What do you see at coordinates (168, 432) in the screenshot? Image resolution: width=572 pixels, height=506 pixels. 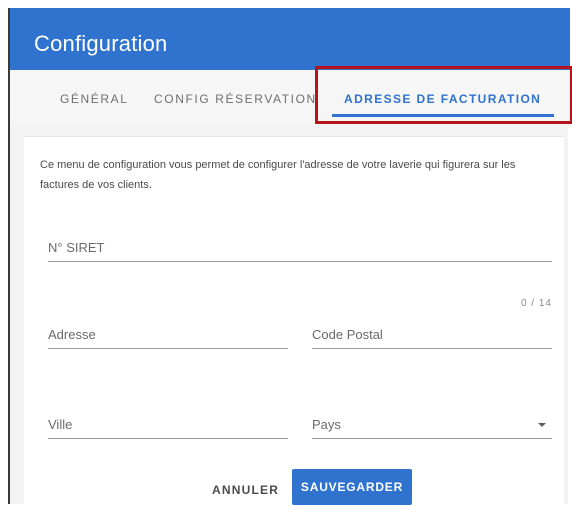 I see `ville-field: Ville` at bounding box center [168, 432].